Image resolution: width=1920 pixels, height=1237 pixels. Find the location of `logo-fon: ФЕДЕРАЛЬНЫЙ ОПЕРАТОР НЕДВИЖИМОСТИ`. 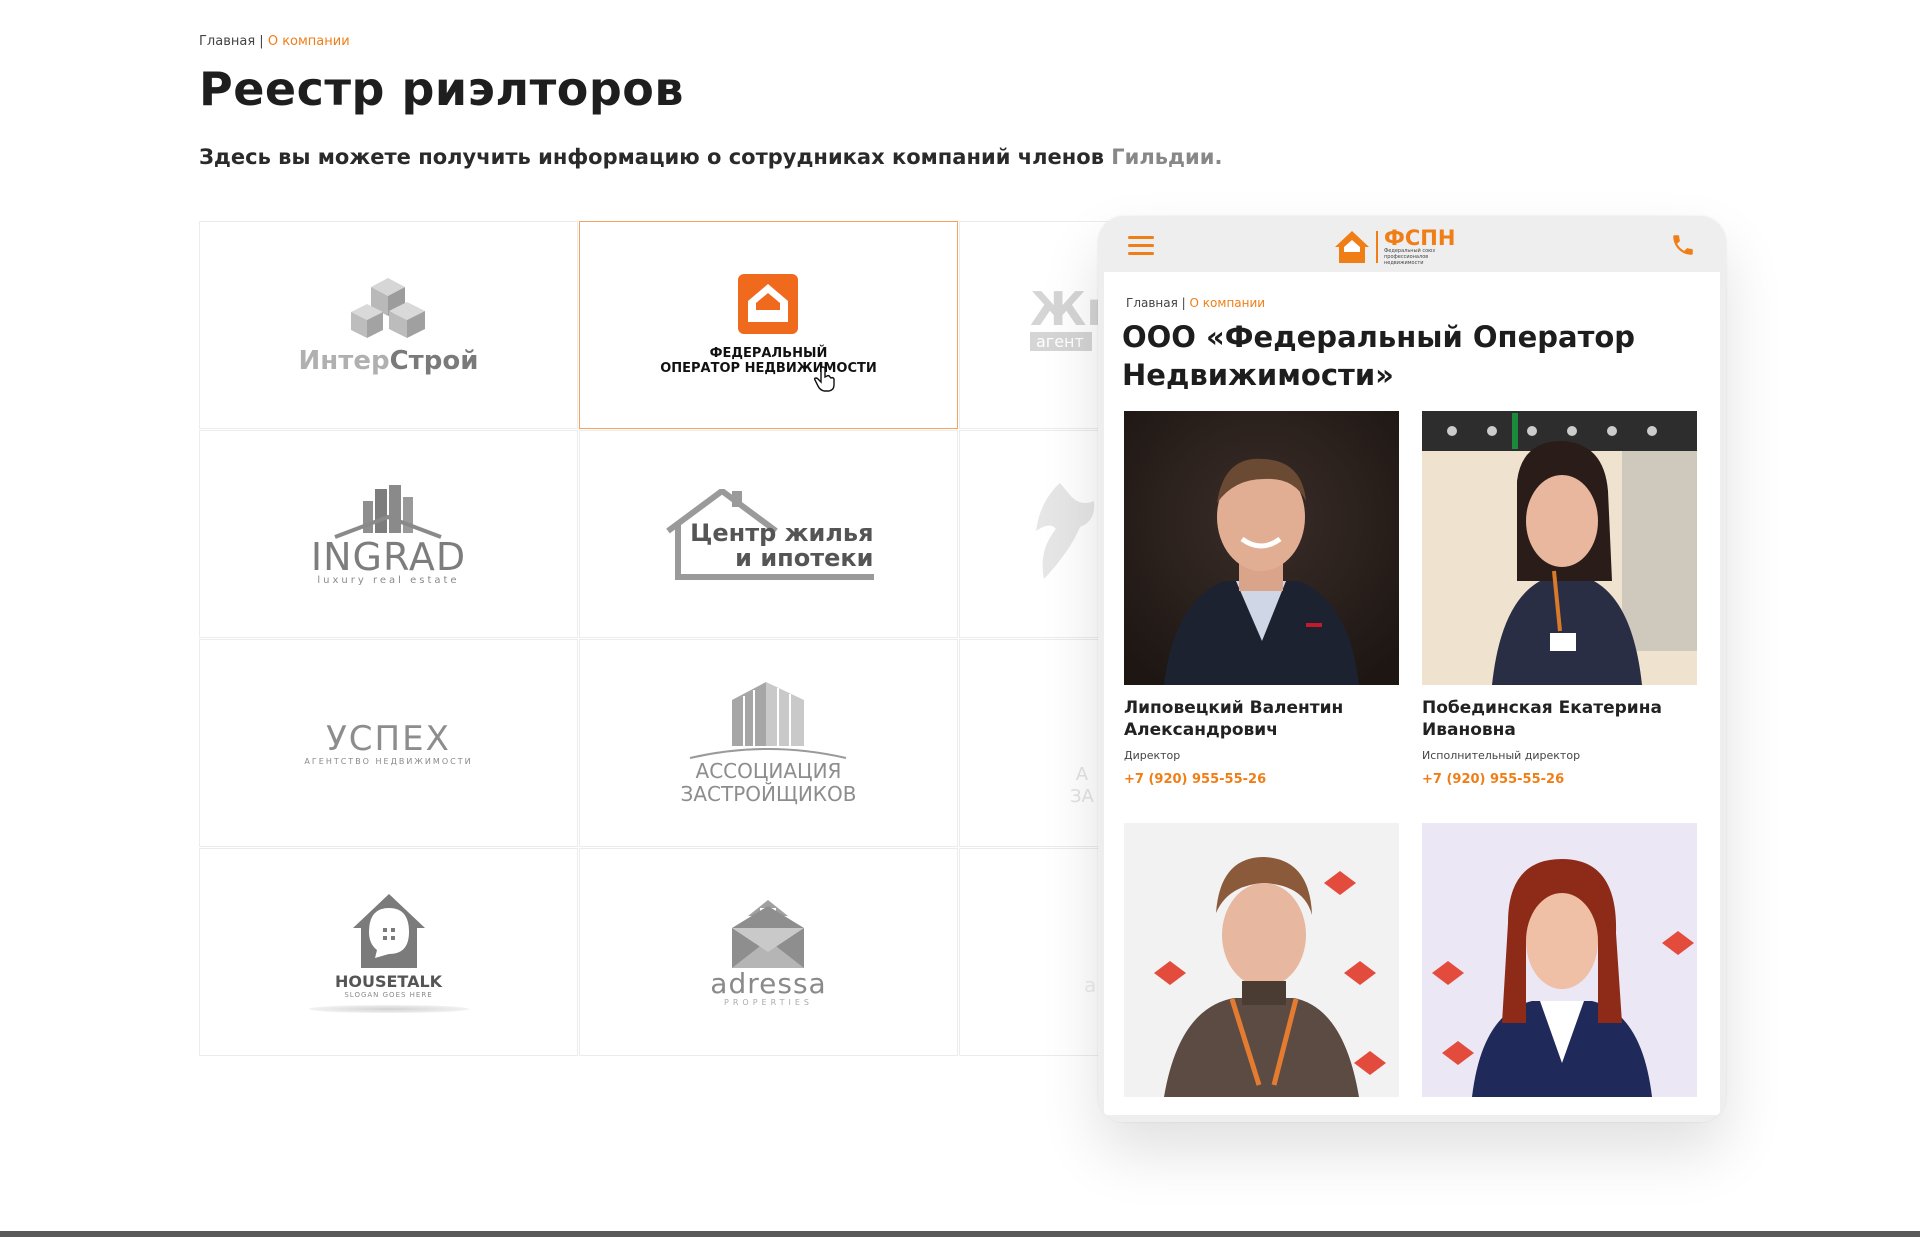

logo-fon: ФЕДЕРАЛЬНЫЙ ОПЕРАТОР НЕДВИЖИМОСТИ is located at coordinates (768, 333).